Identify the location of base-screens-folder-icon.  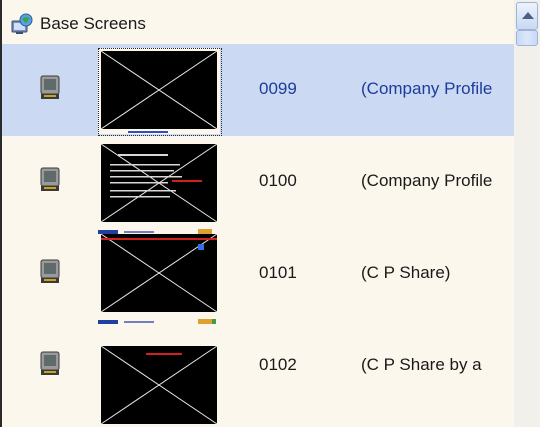
(22, 23).